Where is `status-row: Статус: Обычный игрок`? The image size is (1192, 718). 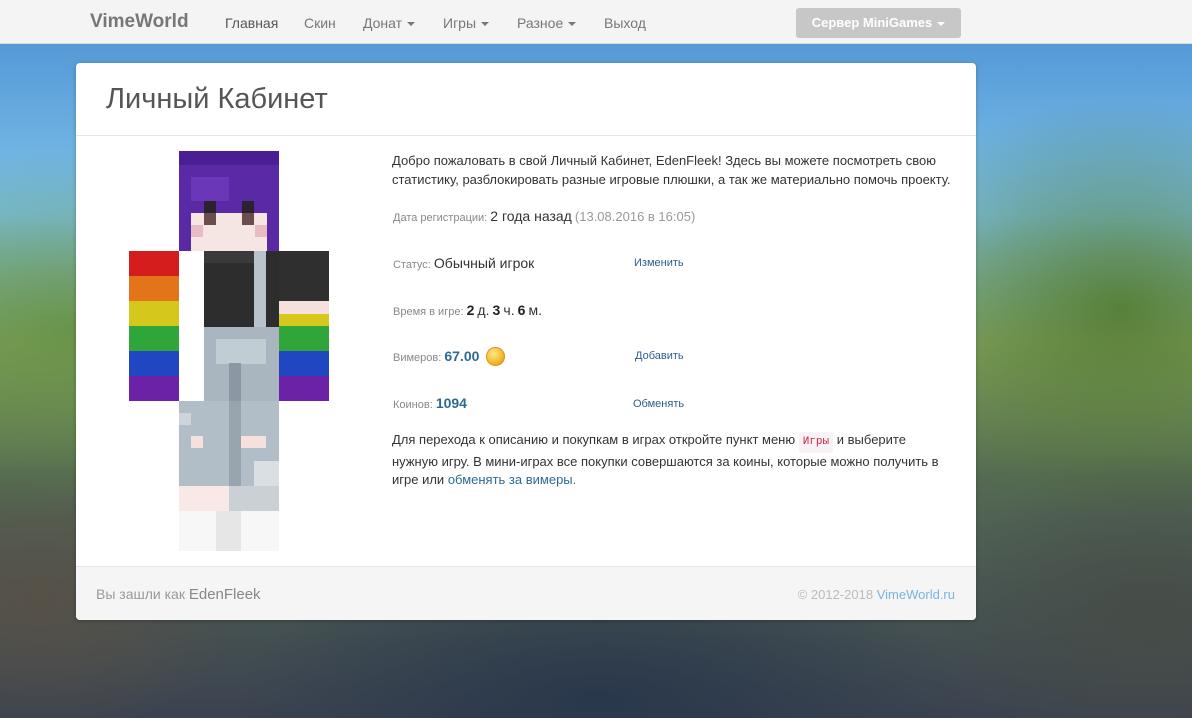
status-row: Статус: Обычный игрок is located at coordinates (463, 263).